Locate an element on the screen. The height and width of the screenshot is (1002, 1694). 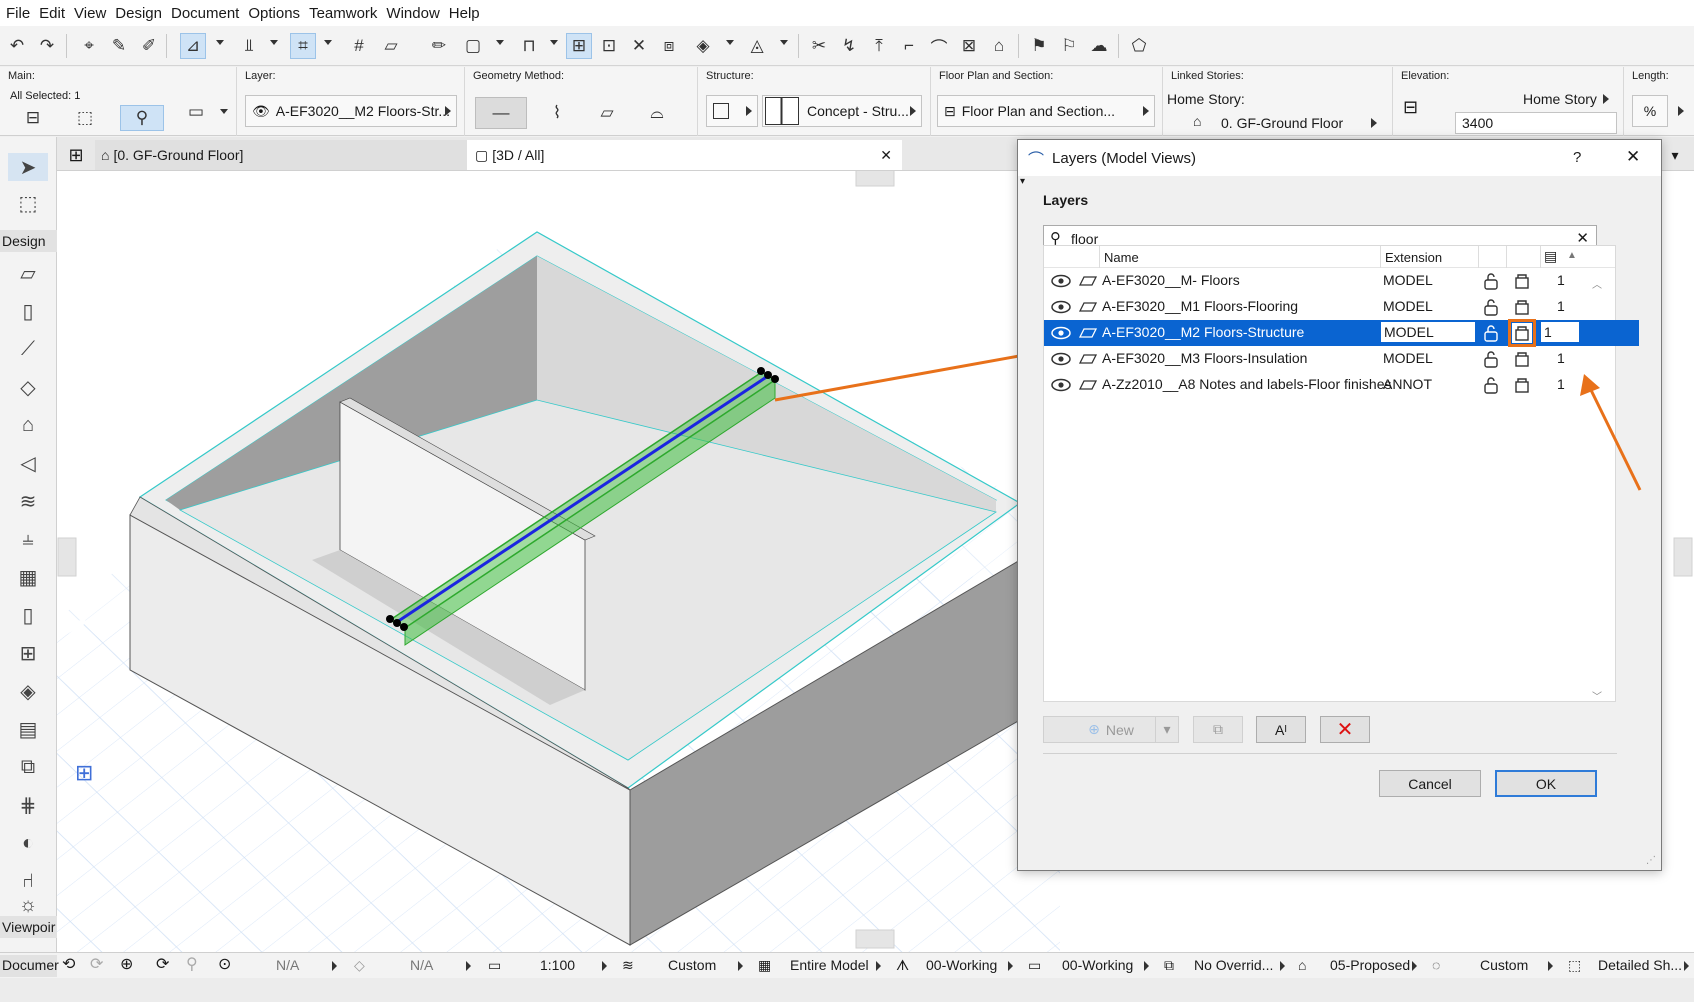
layer-name: A-EF3020__M- Floors is located at coordinates (1171, 280).